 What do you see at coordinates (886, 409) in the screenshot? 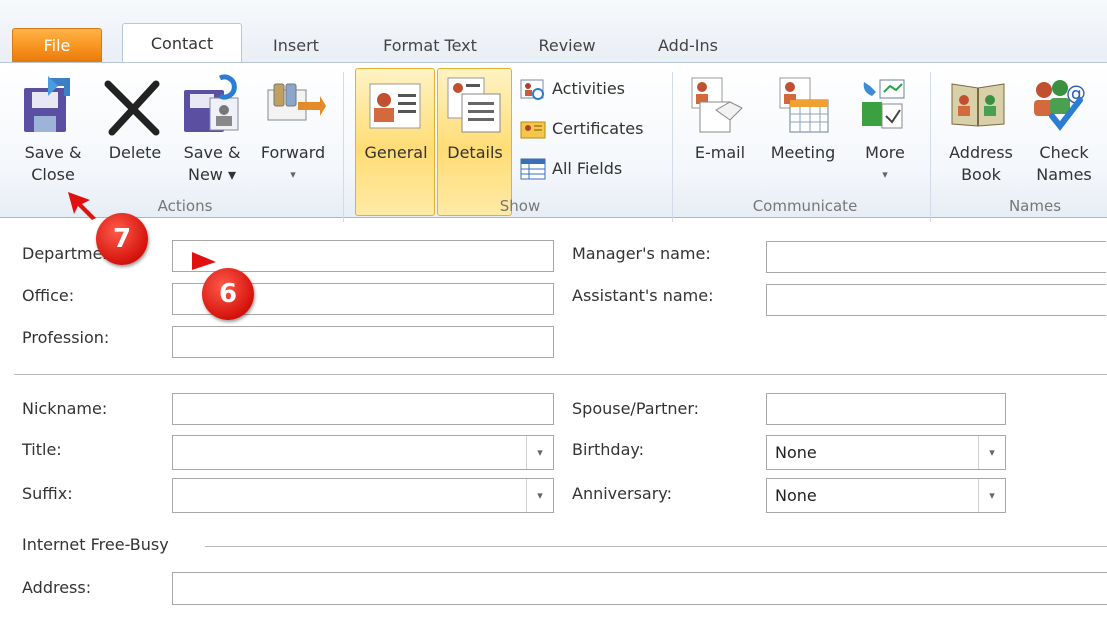
I see `spouse-partner-field` at bounding box center [886, 409].